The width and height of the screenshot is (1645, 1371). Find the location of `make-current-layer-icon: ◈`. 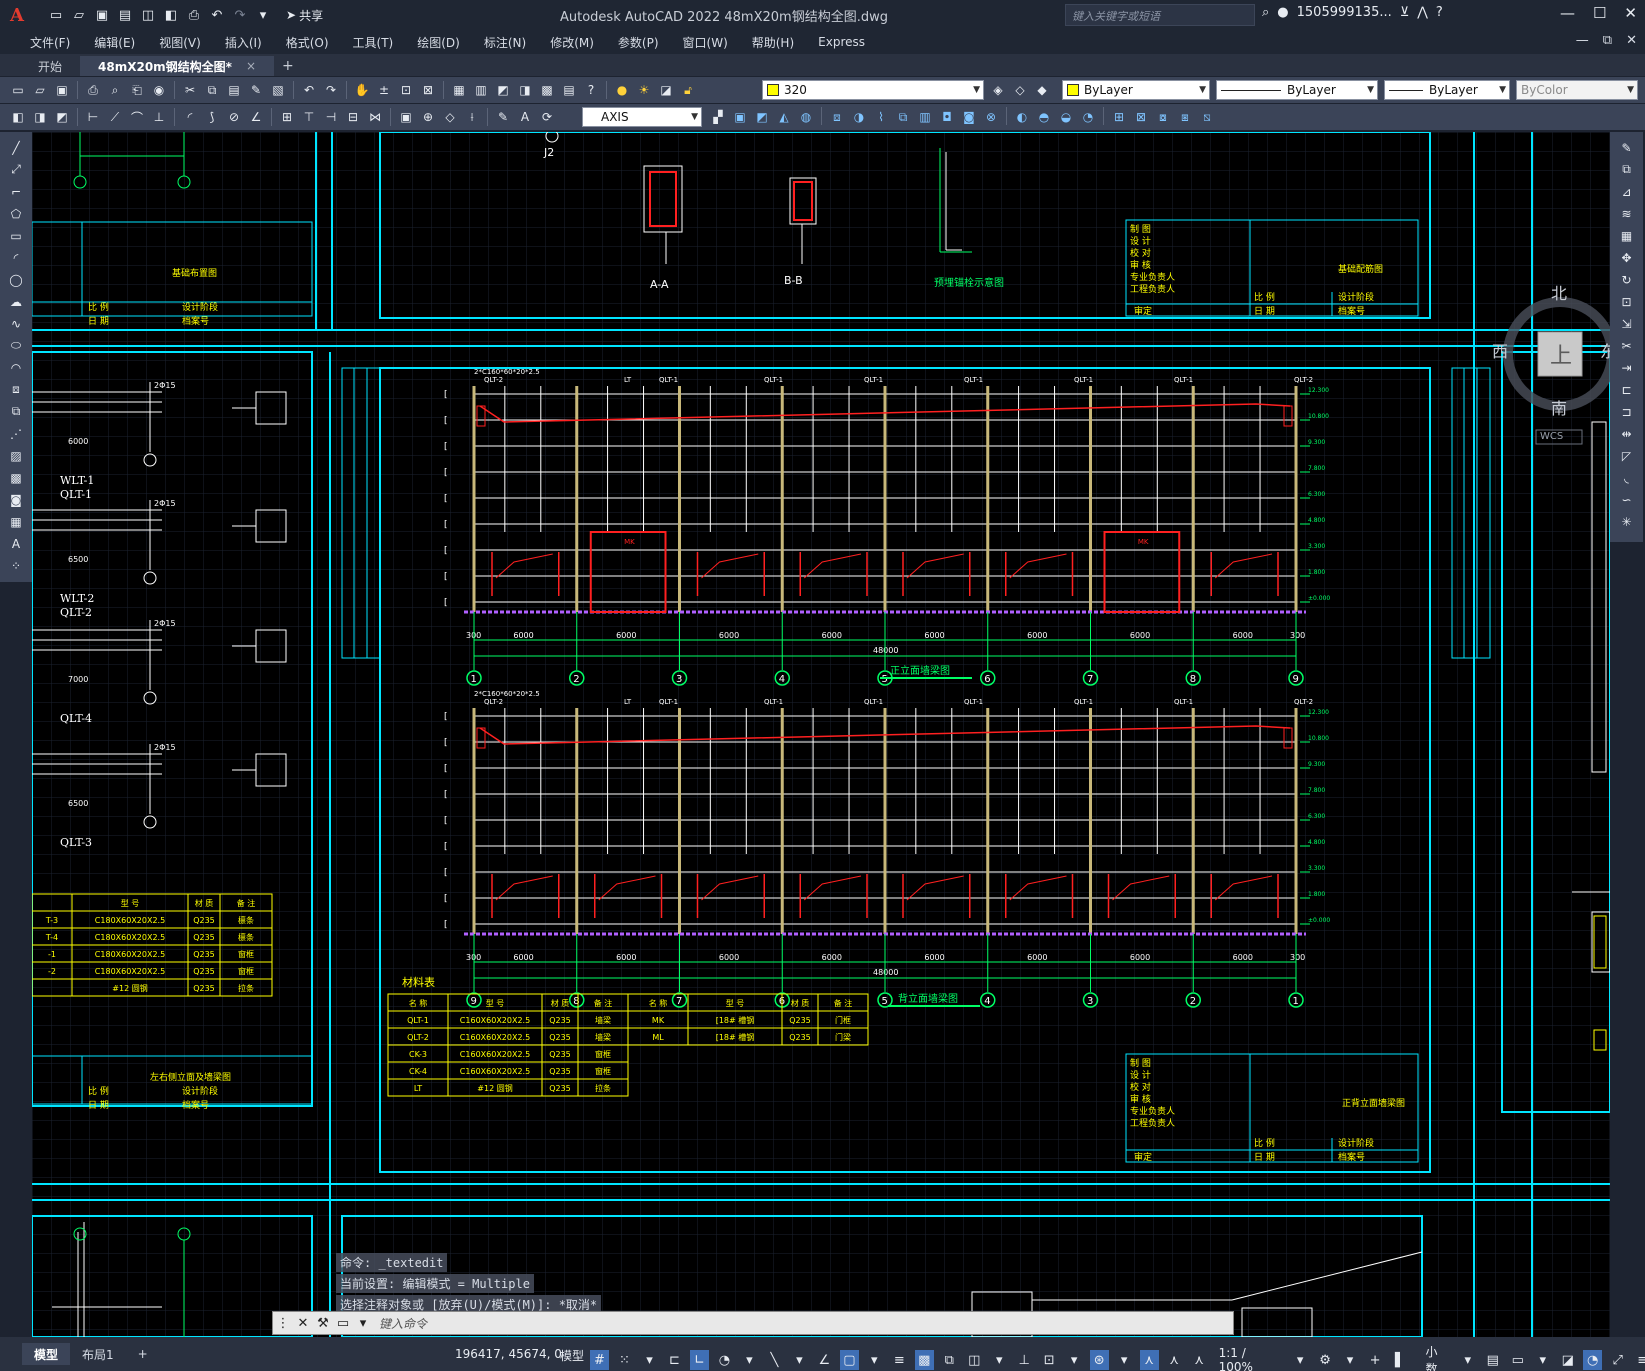

make-current-layer-icon: ◈ is located at coordinates (998, 90).